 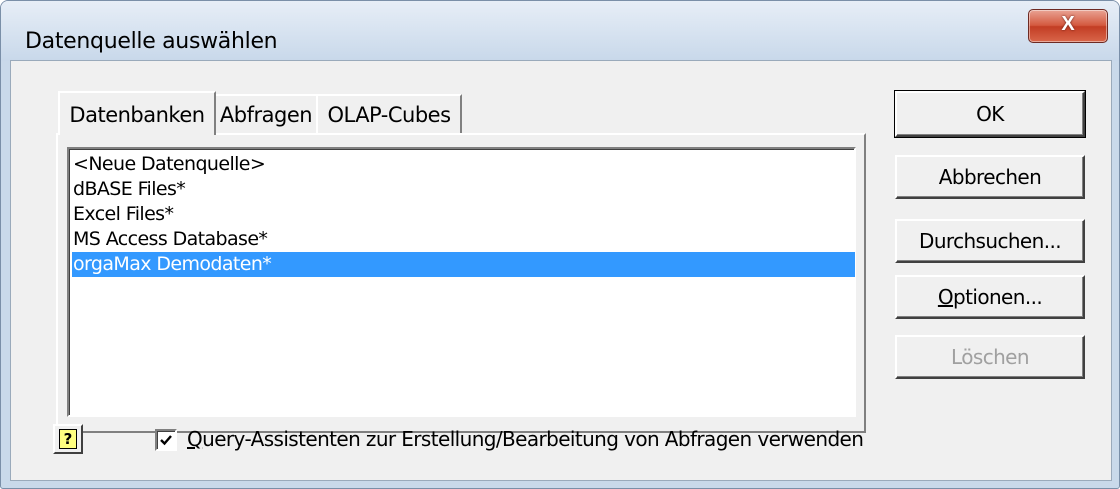 What do you see at coordinates (560, 31) in the screenshot?
I see `title-bar: Datenquelle auswählen X` at bounding box center [560, 31].